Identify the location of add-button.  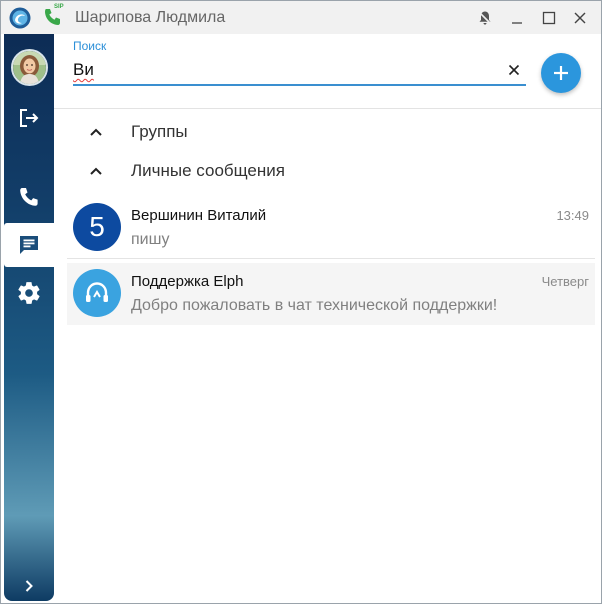
(561, 73).